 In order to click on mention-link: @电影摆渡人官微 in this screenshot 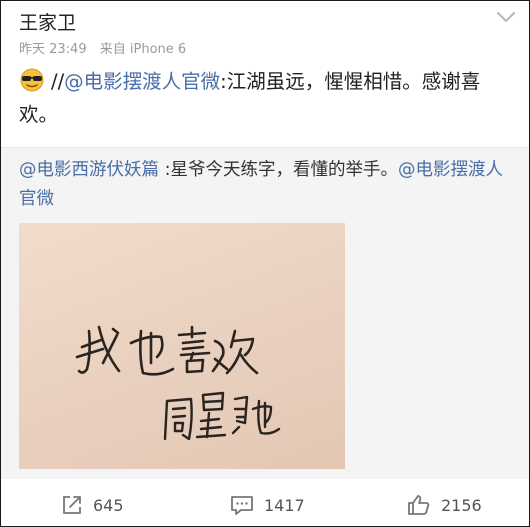, I will do `click(142, 81)`.